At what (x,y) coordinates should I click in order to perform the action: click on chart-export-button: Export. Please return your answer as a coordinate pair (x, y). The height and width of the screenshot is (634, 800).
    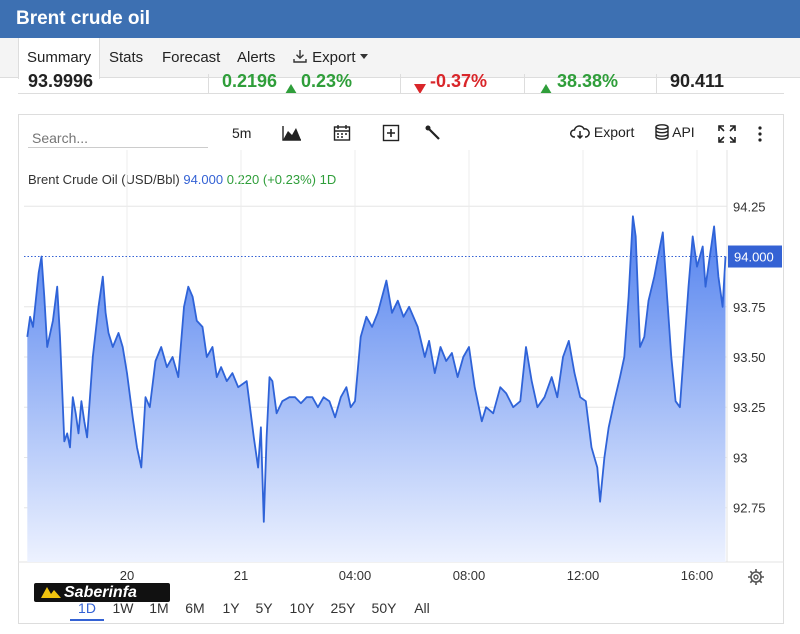
    Looking at the image, I should click on (602, 134).